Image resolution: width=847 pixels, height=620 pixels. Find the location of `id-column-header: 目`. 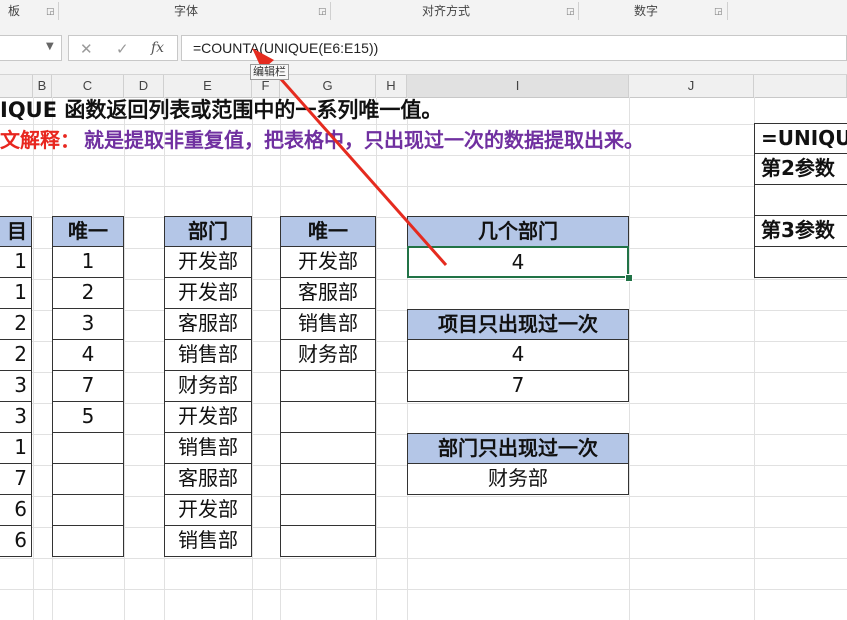

id-column-header: 目 is located at coordinates (16, 231).